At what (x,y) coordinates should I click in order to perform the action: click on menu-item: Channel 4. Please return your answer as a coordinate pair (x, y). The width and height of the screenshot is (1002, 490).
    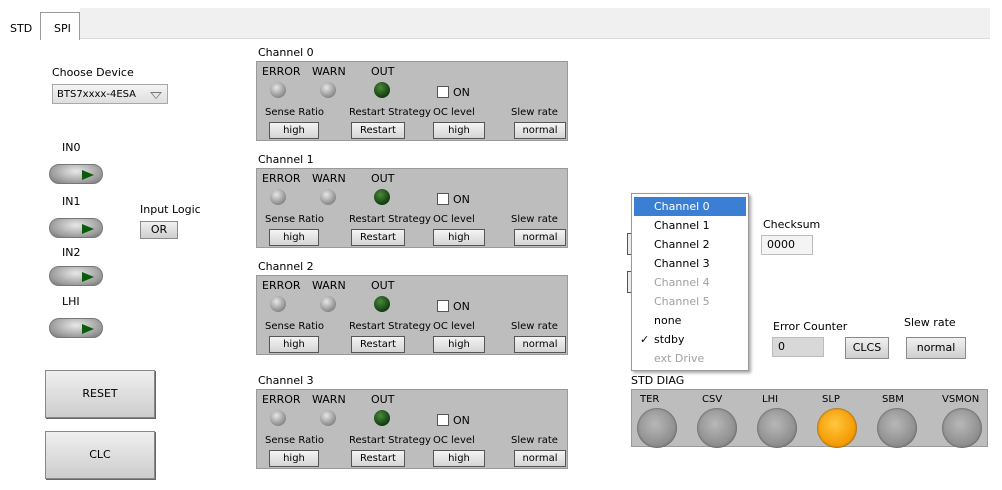
    Looking at the image, I should click on (690, 282).